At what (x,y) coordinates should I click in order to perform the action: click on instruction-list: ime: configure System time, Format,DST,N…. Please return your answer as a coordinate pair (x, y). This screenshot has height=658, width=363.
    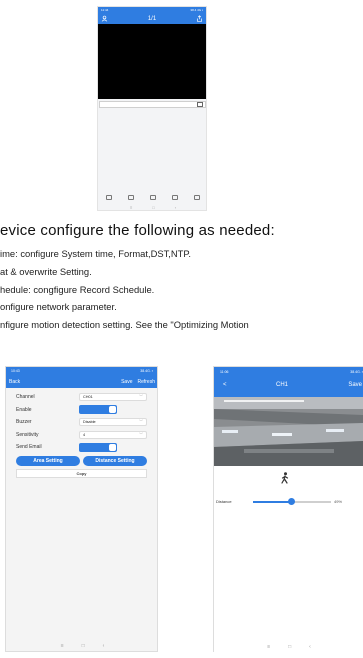
    Looking at the image, I should click on (181, 292).